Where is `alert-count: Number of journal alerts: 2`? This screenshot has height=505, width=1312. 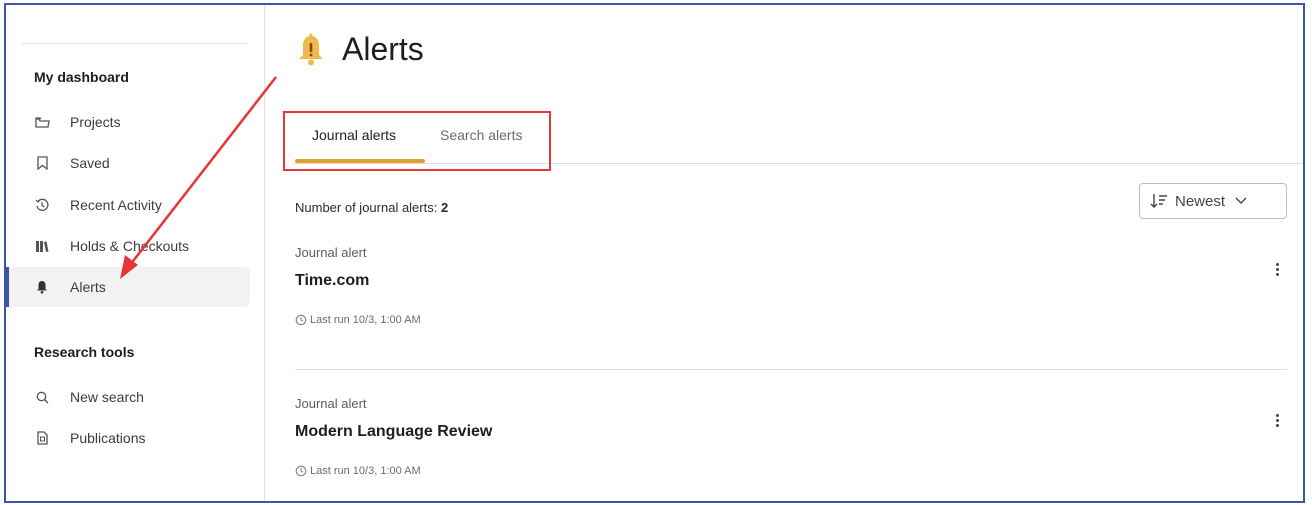
alert-count: Number of journal alerts: 2 is located at coordinates (371, 207).